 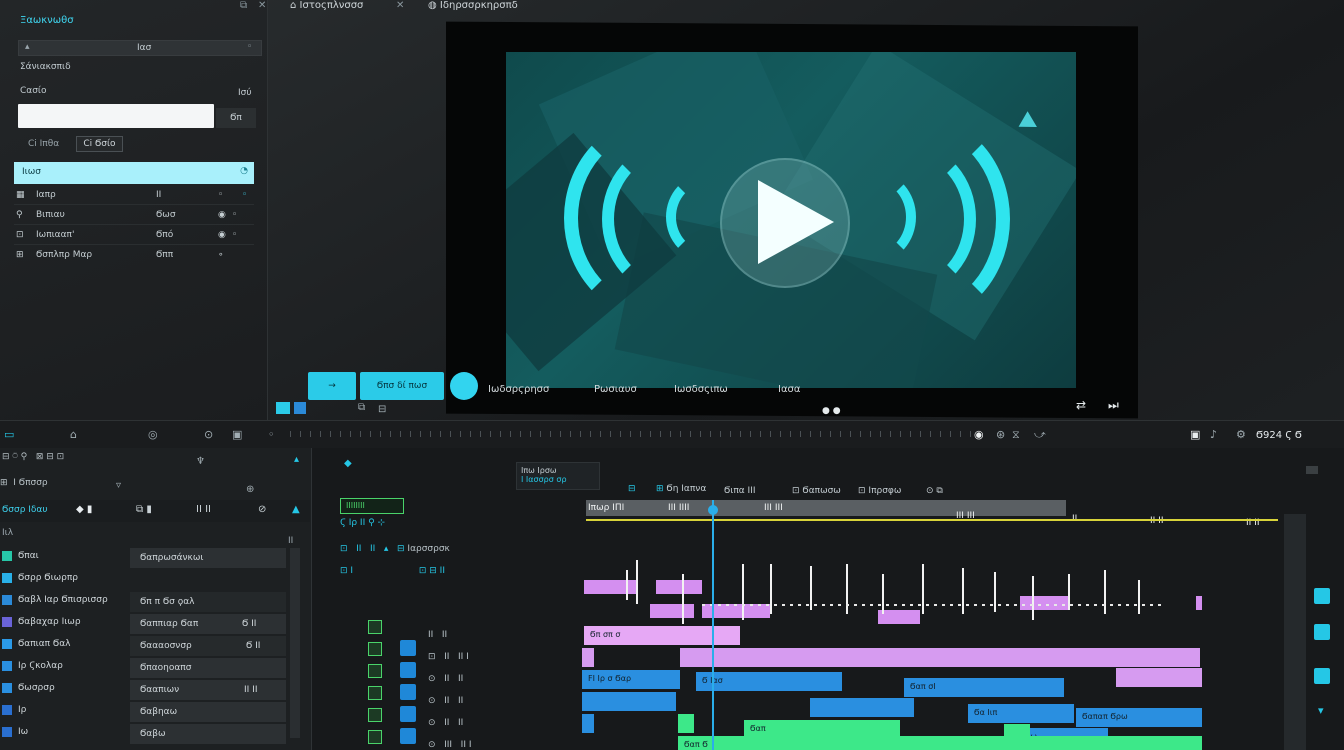 I want to click on marker-icon: ◦, so click(x=271, y=434).